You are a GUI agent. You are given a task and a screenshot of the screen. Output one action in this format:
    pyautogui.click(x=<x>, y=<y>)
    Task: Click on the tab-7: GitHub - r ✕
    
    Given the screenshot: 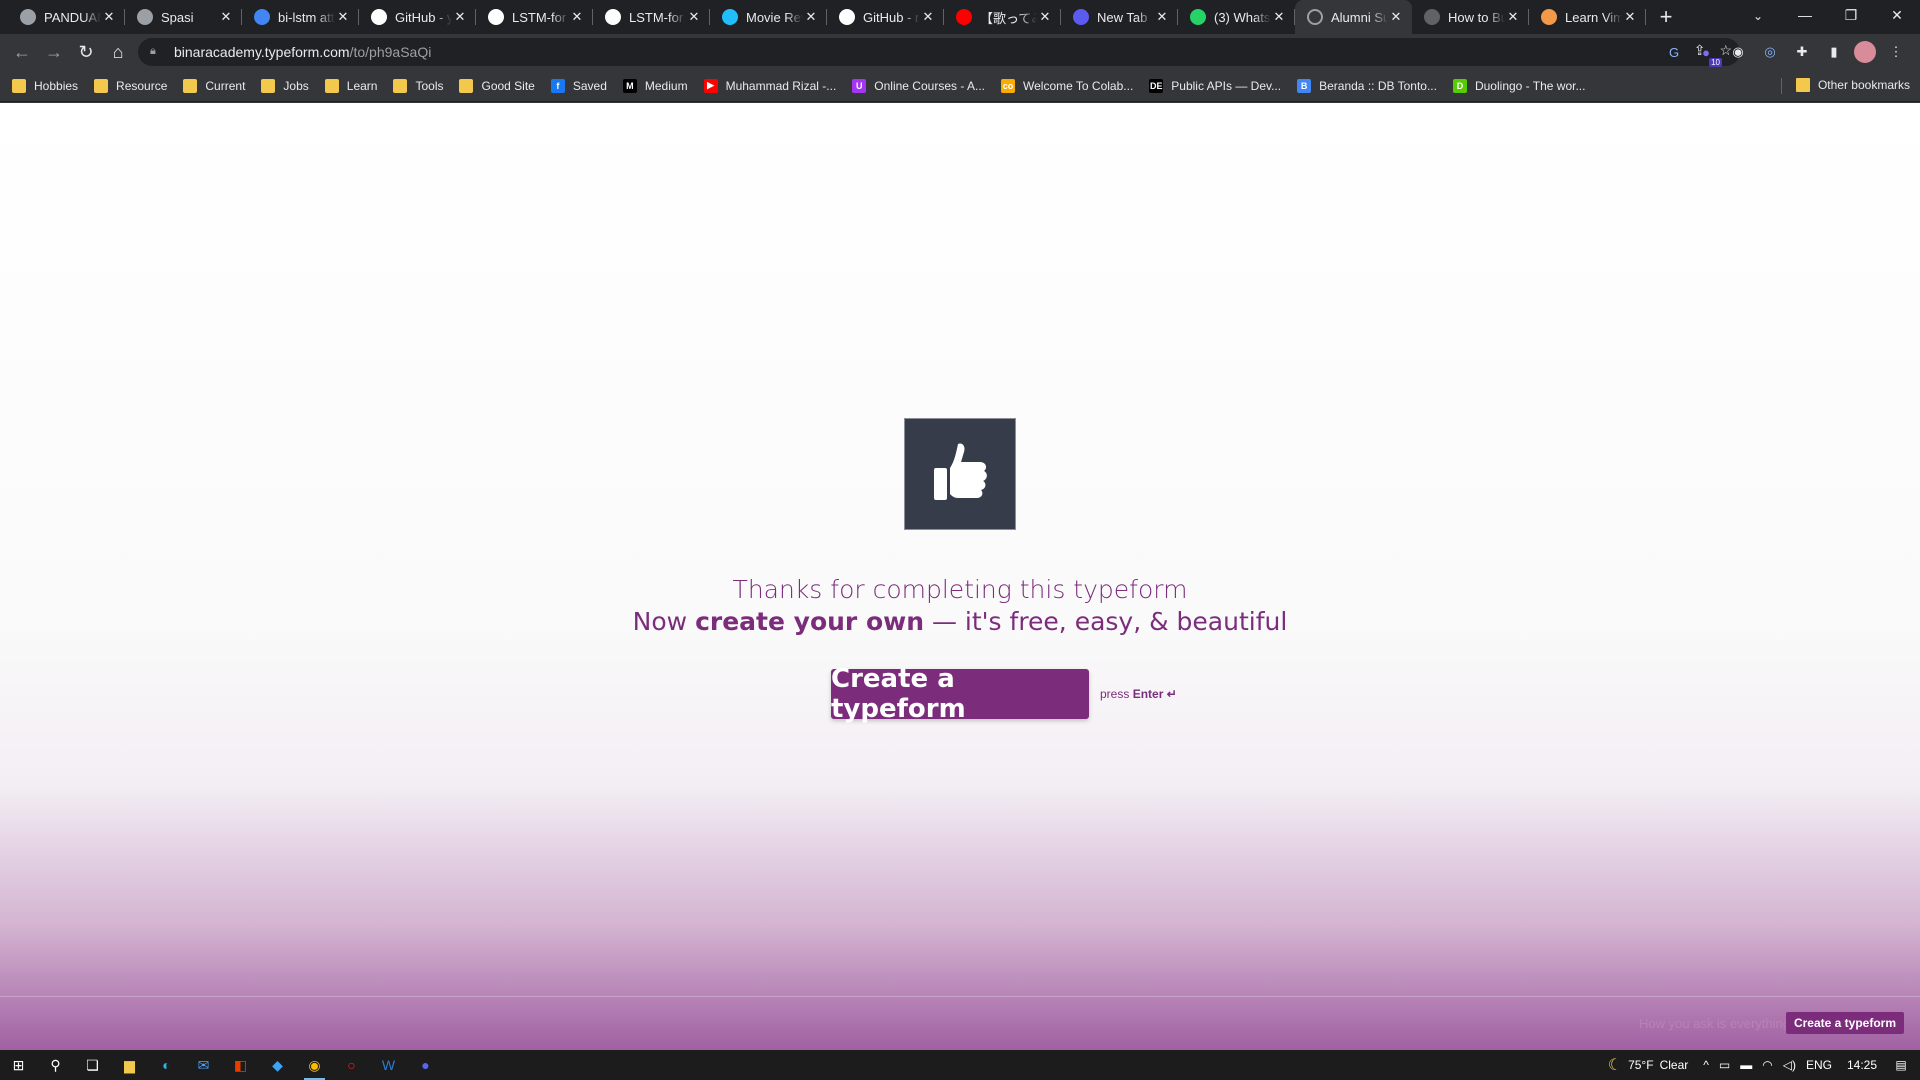 What is the action you would take?
    pyautogui.click(x=885, y=17)
    